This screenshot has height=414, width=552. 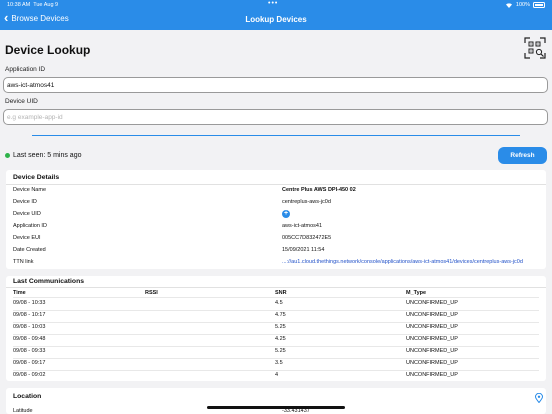 I want to click on navigation-bar: ‹ Browse Devices Lookup Devices, so click(x=276, y=20).